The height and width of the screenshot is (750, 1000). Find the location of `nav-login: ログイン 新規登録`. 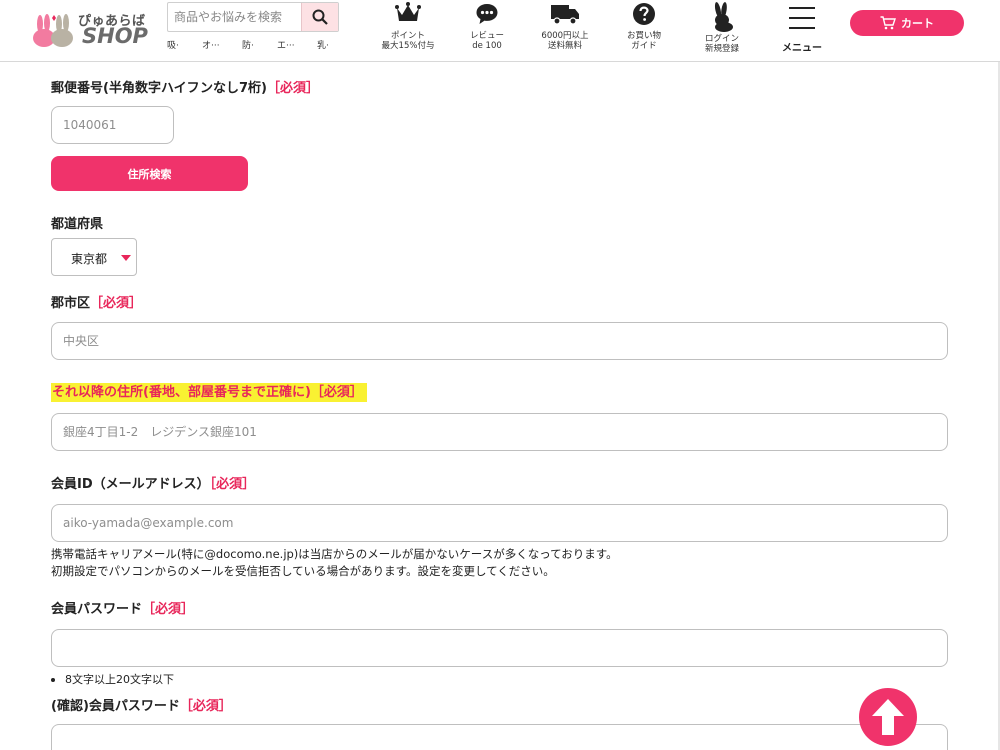

nav-login: ログイン 新規登録 is located at coordinates (722, 30).